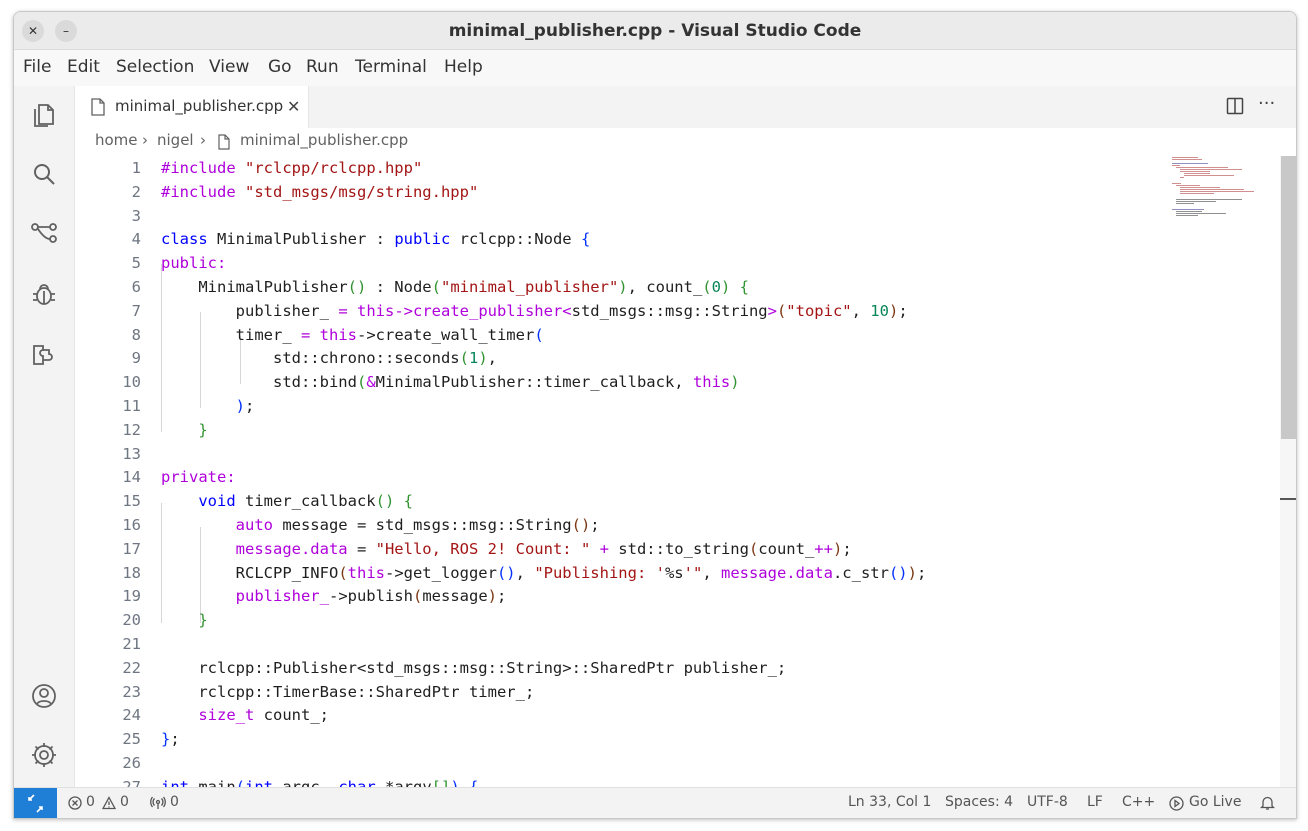  I want to click on eol-setting: LF, so click(1095, 802).